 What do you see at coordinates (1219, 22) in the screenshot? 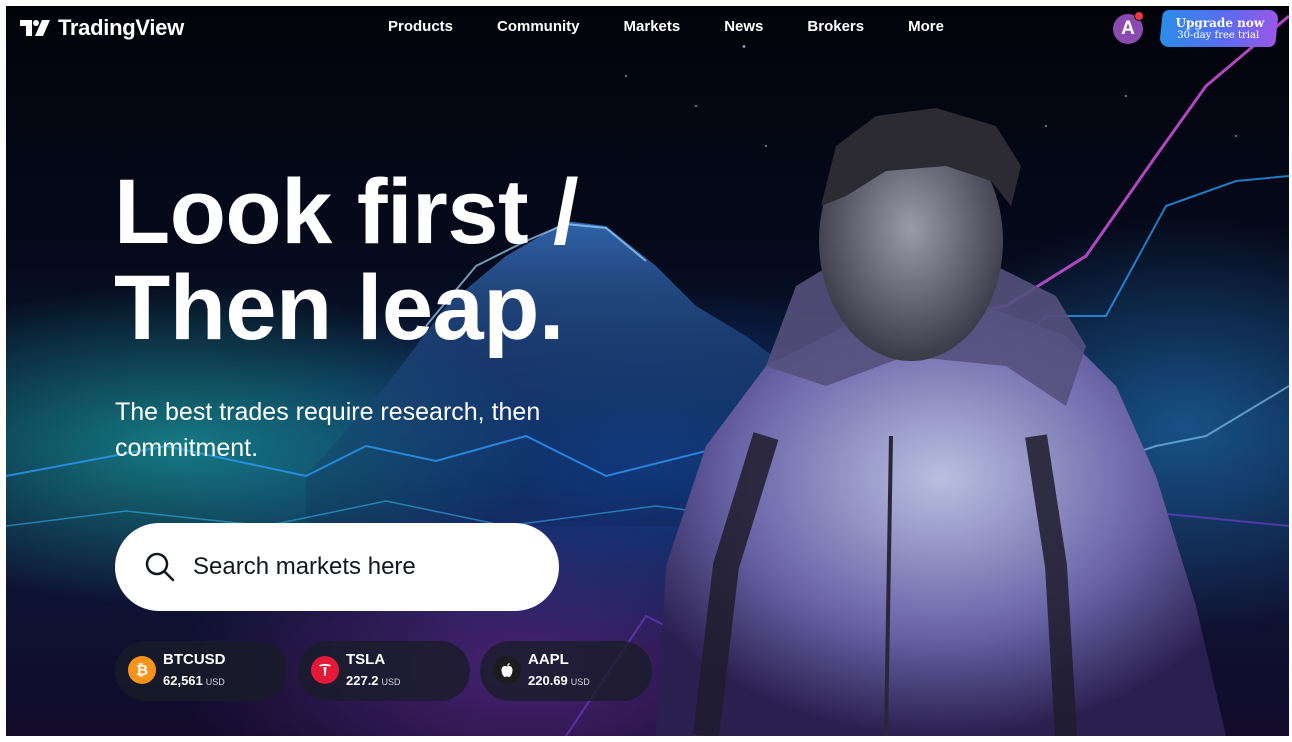
I see `upgrade-title: Upgrade now` at bounding box center [1219, 22].